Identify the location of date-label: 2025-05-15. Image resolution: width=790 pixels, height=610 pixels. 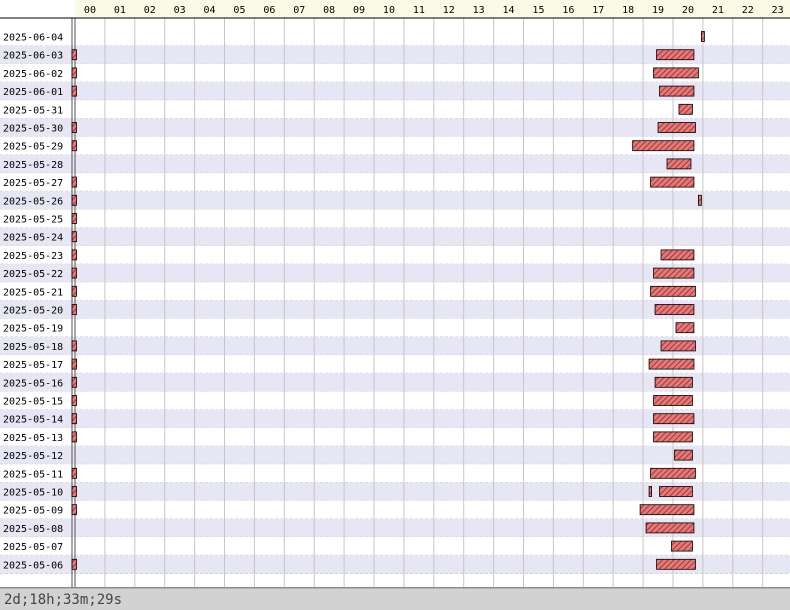
(33, 402).